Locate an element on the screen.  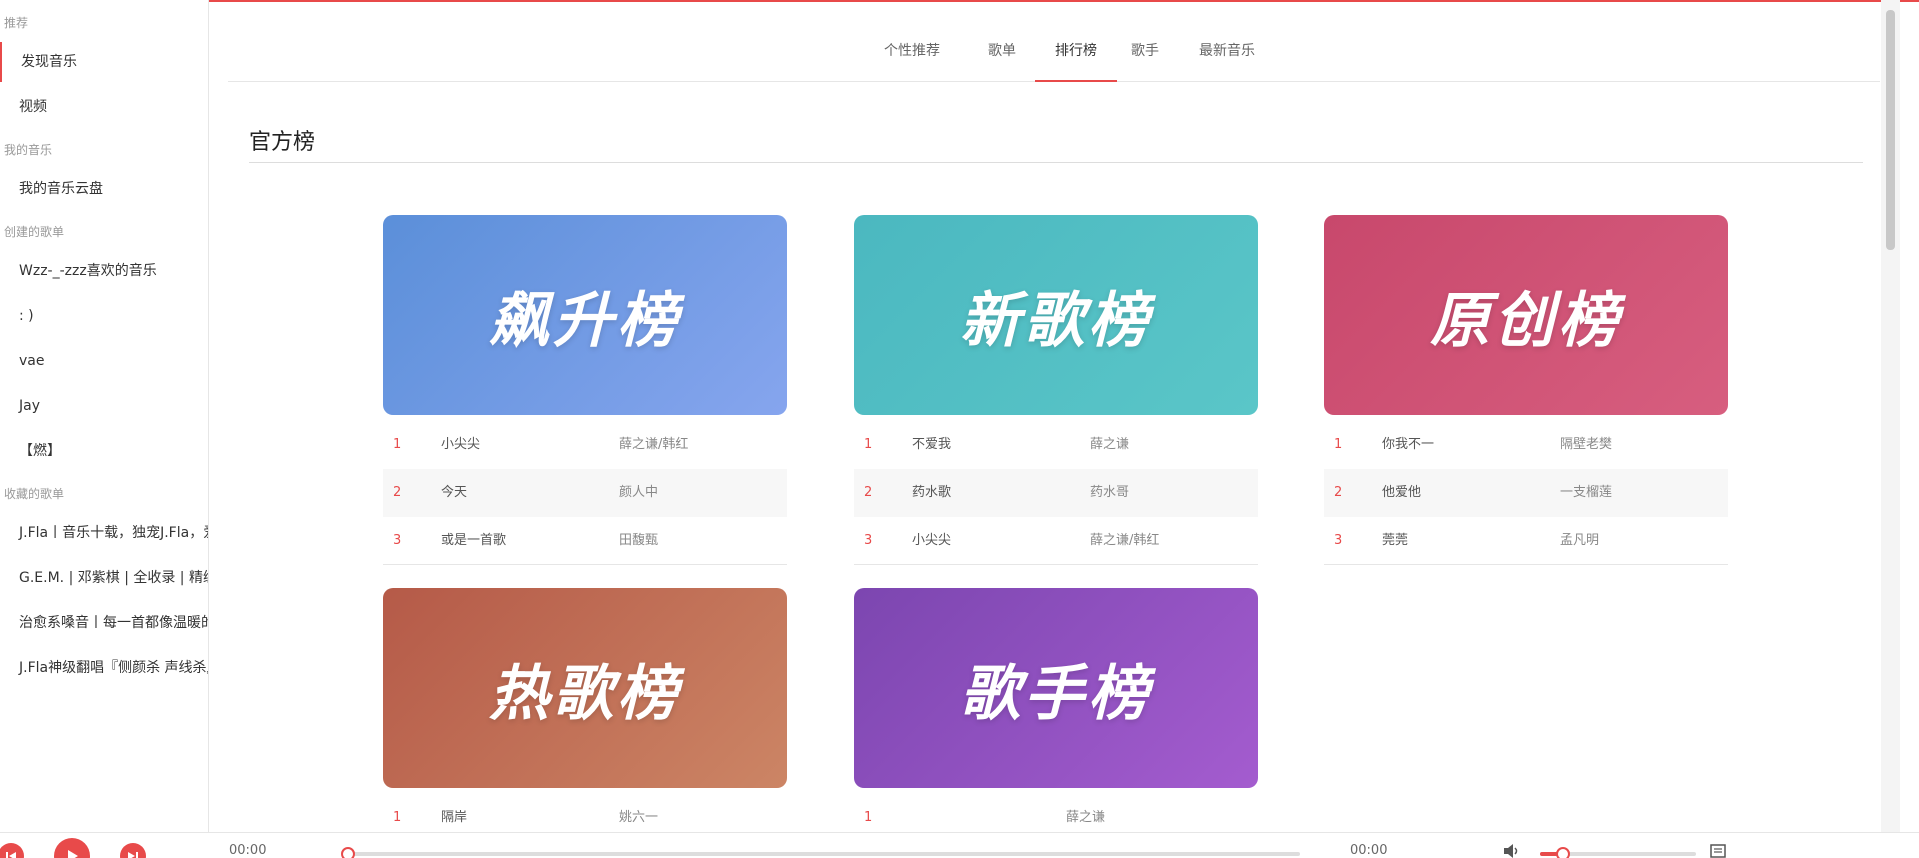
sidebar-item-burn: 【燃】 is located at coordinates (104, 451).